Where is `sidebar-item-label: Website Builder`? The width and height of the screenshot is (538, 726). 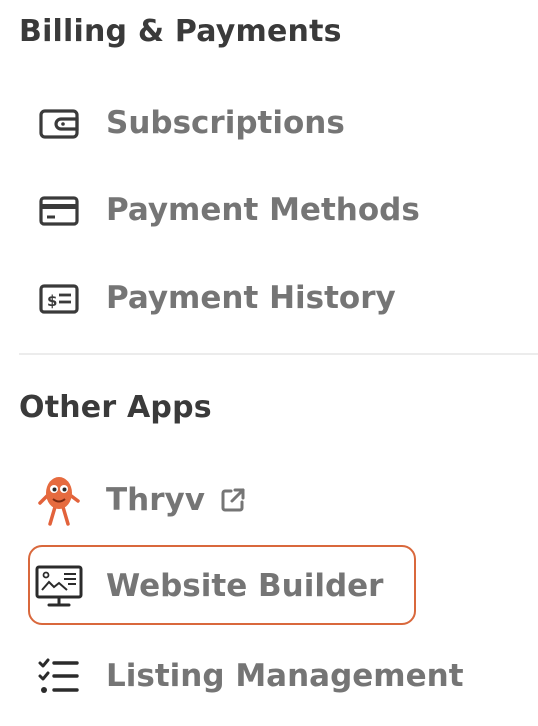 sidebar-item-label: Website Builder is located at coordinates (245, 586).